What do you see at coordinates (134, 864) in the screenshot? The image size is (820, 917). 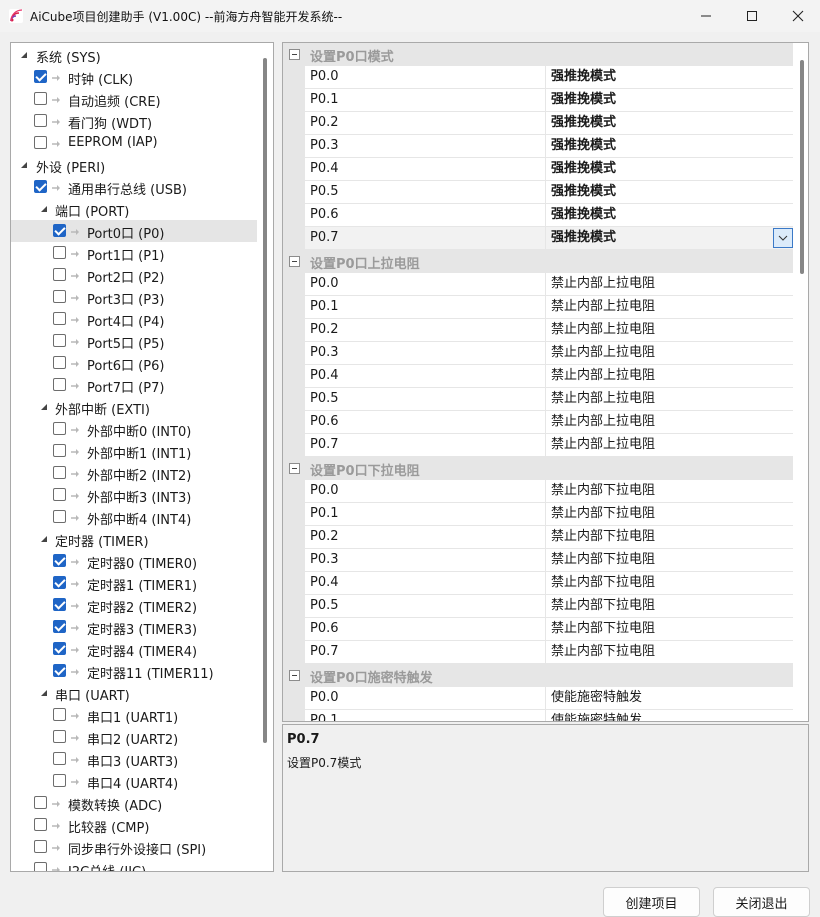 I see `tree-item: I2C总线 (IIC)` at bounding box center [134, 864].